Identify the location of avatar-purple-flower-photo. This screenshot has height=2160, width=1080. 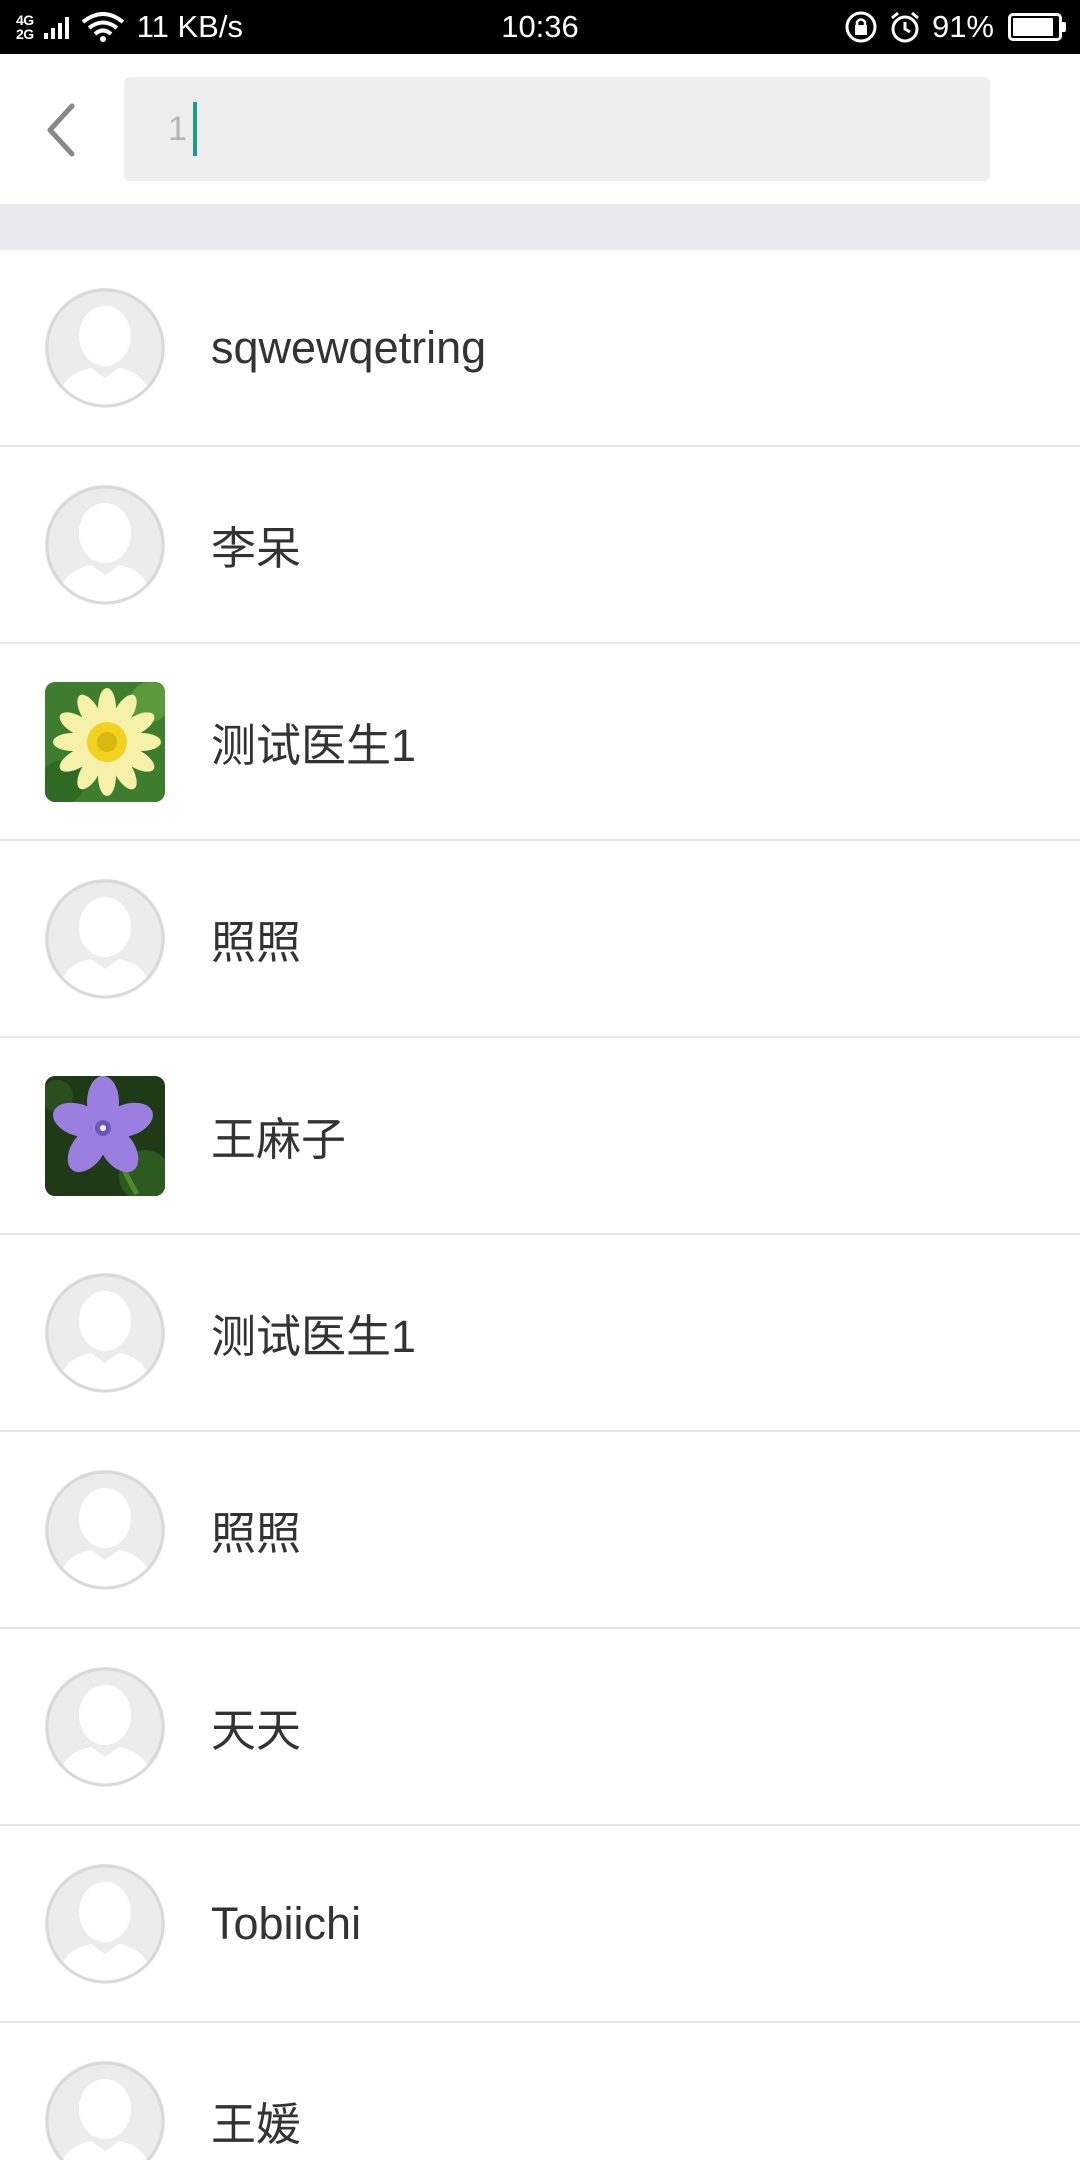
(105, 1135).